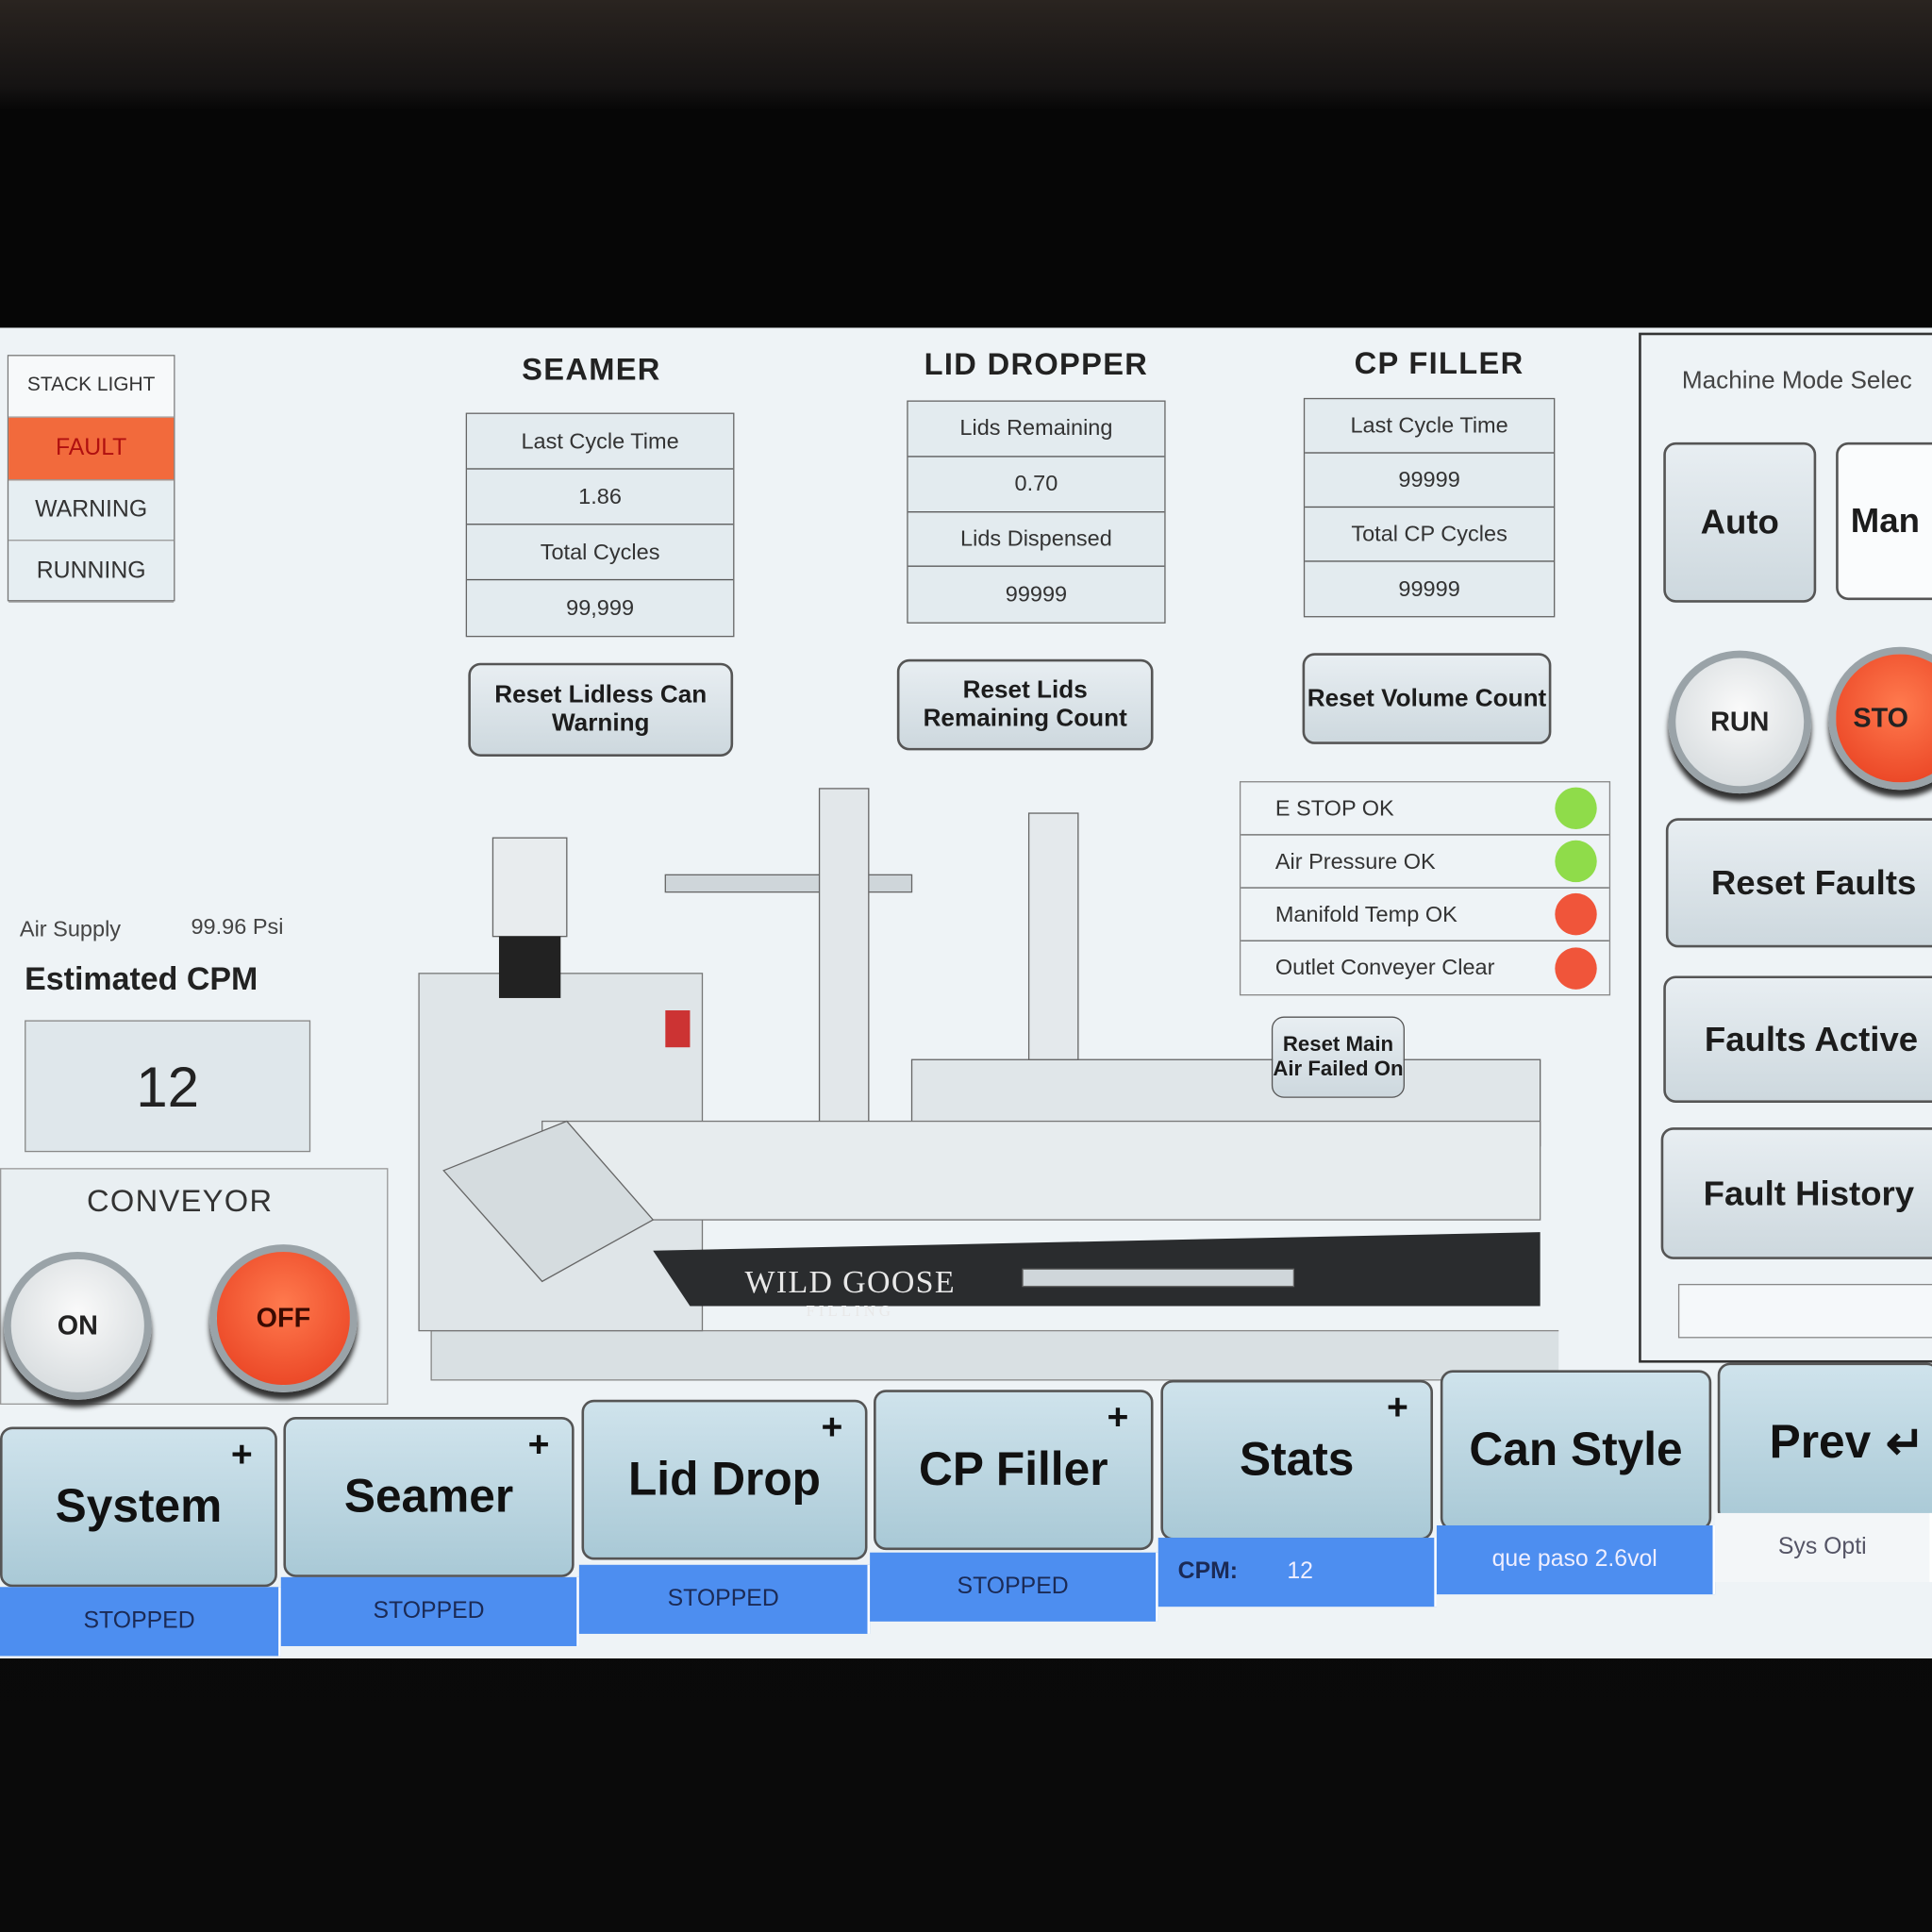 This screenshot has height=1932, width=1932. Describe the element at coordinates (238, 927) in the screenshot. I see `air-supply-value: 99.96 Psi` at that location.